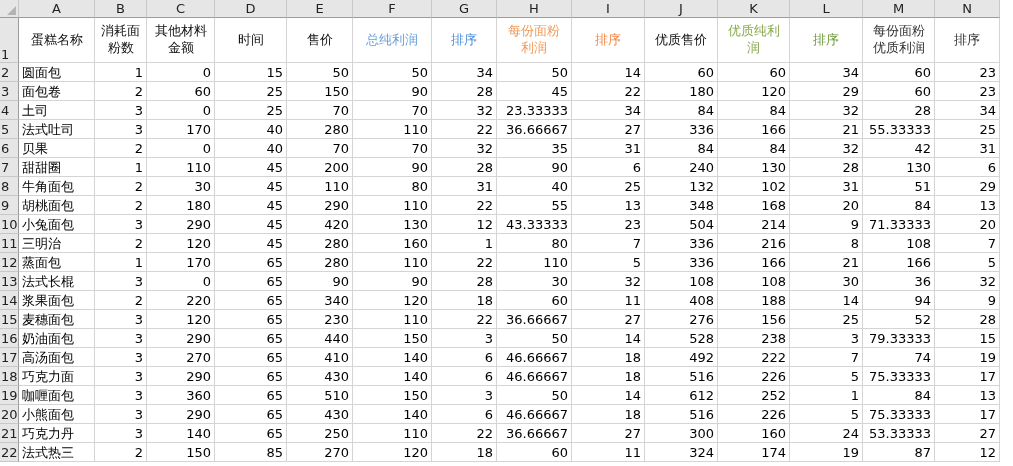  I want to click on table-cell: 贝果, so click(57, 148).